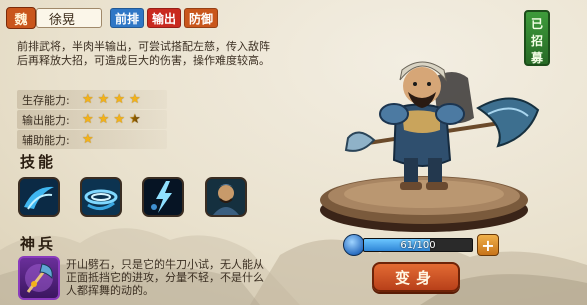 Image resolution: width=587 pixels, height=305 pixels. I want to click on half-star-icon: ★, so click(134, 119).